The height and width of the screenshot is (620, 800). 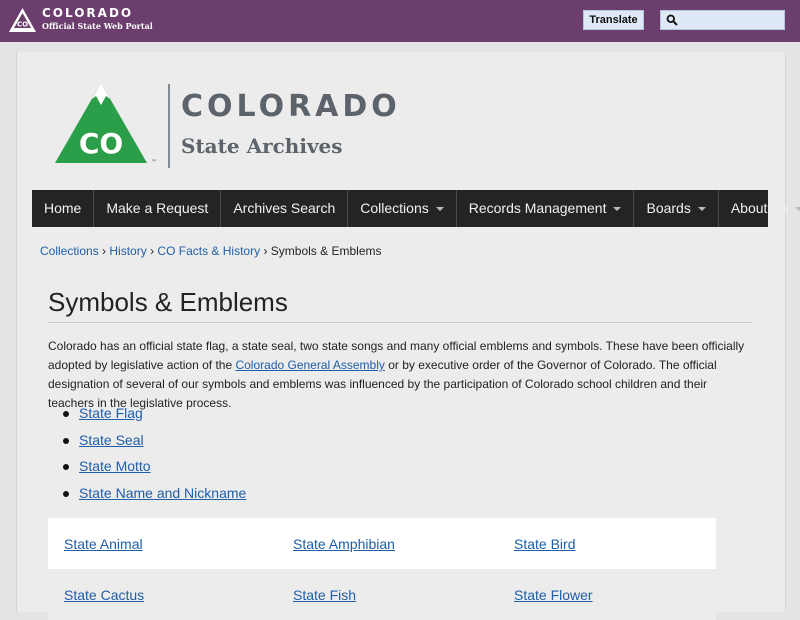 What do you see at coordinates (104, 595) in the screenshot?
I see `state-cactus-link: State Cactus` at bounding box center [104, 595].